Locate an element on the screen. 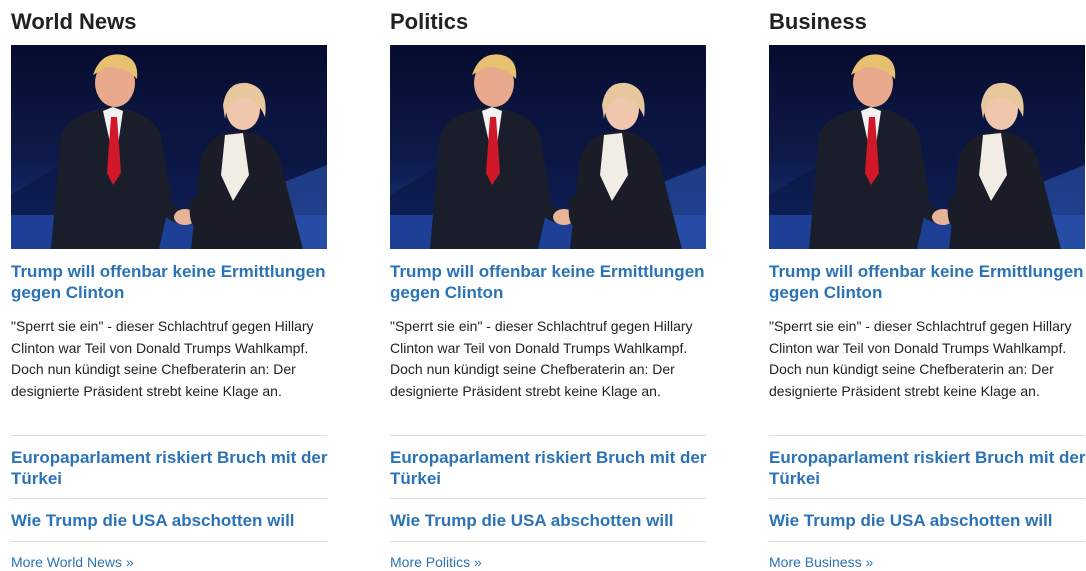 The width and height of the screenshot is (1086, 571). more-link: More World News » is located at coordinates (72, 562).